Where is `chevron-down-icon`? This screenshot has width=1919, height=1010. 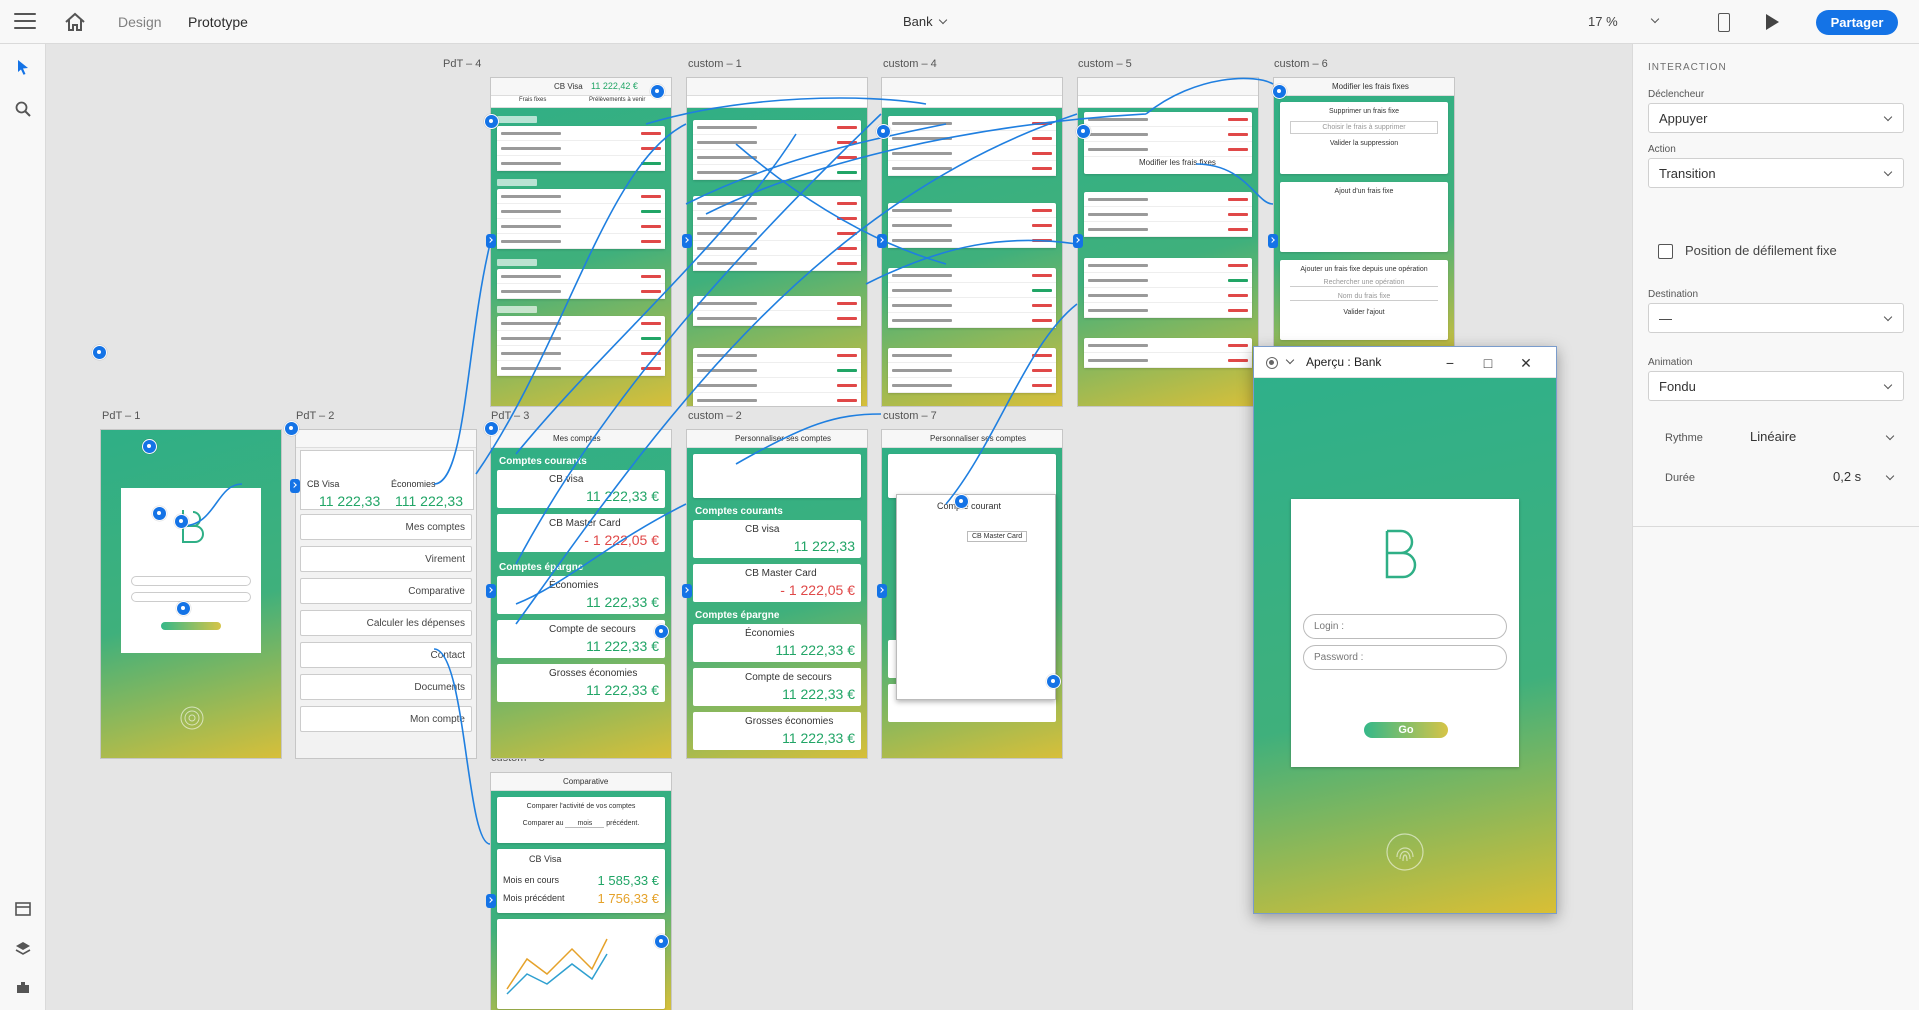 chevron-down-icon is located at coordinates (1290, 360).